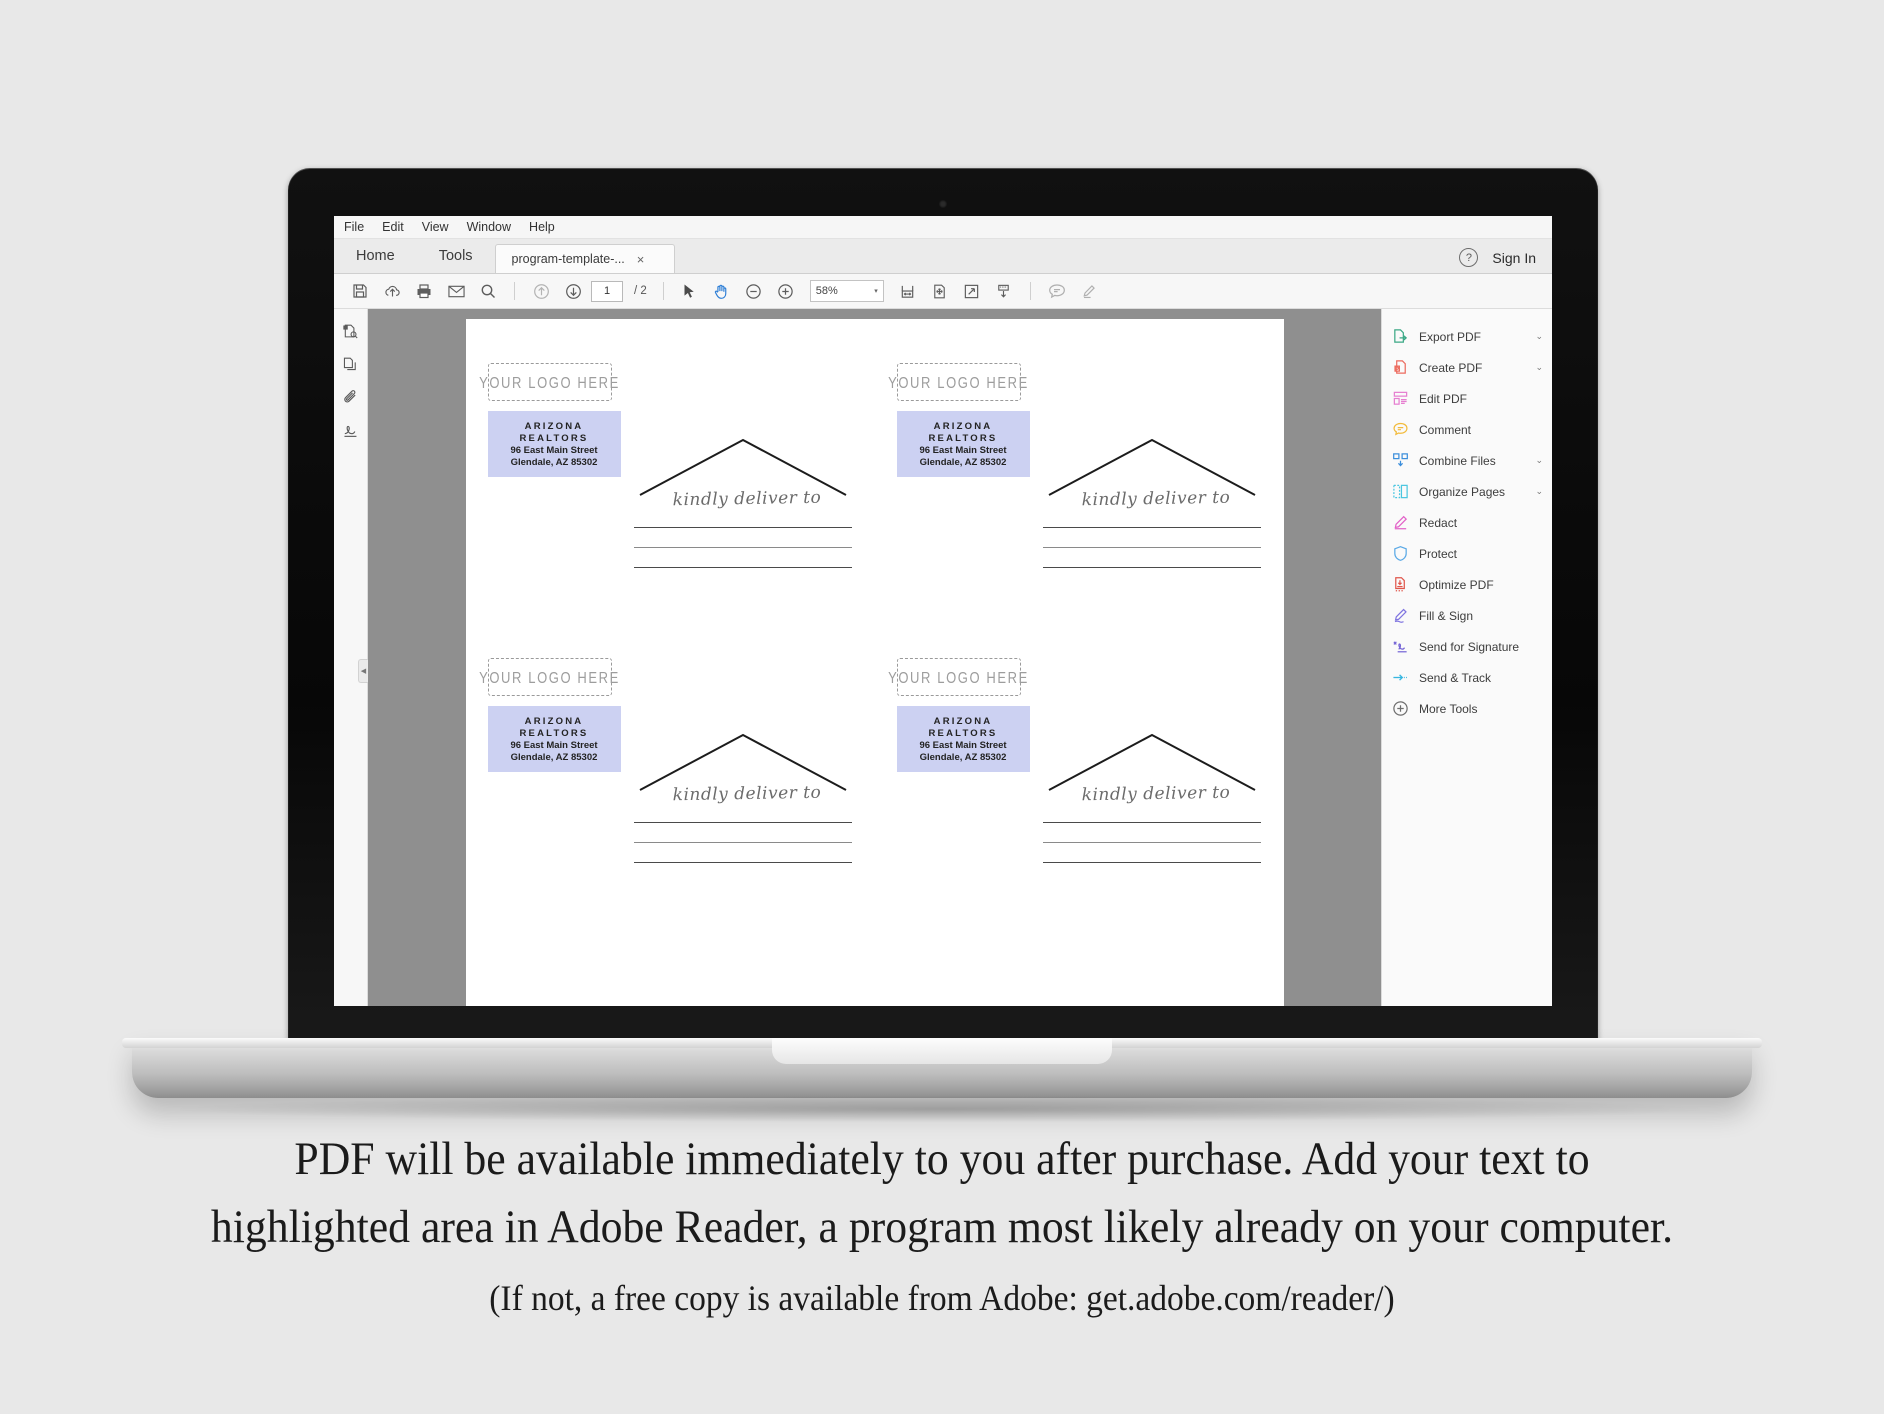 This screenshot has width=1884, height=1414. What do you see at coordinates (1457, 460) in the screenshot?
I see `tool-label: Combine Files` at bounding box center [1457, 460].